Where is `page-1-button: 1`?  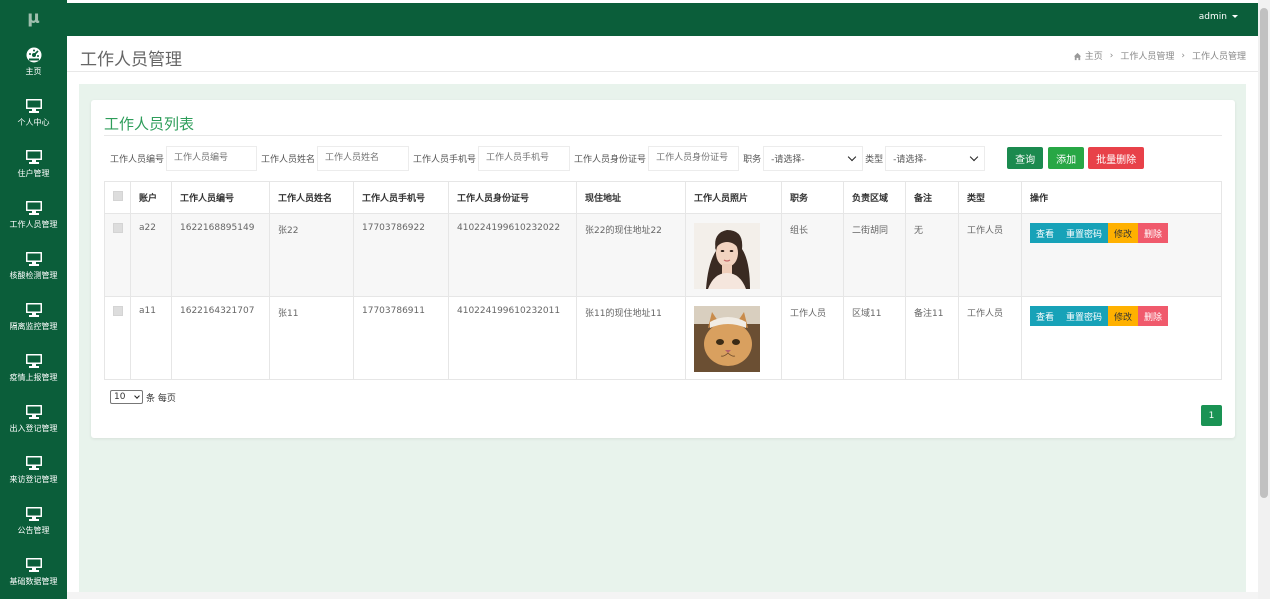 page-1-button: 1 is located at coordinates (1211, 415).